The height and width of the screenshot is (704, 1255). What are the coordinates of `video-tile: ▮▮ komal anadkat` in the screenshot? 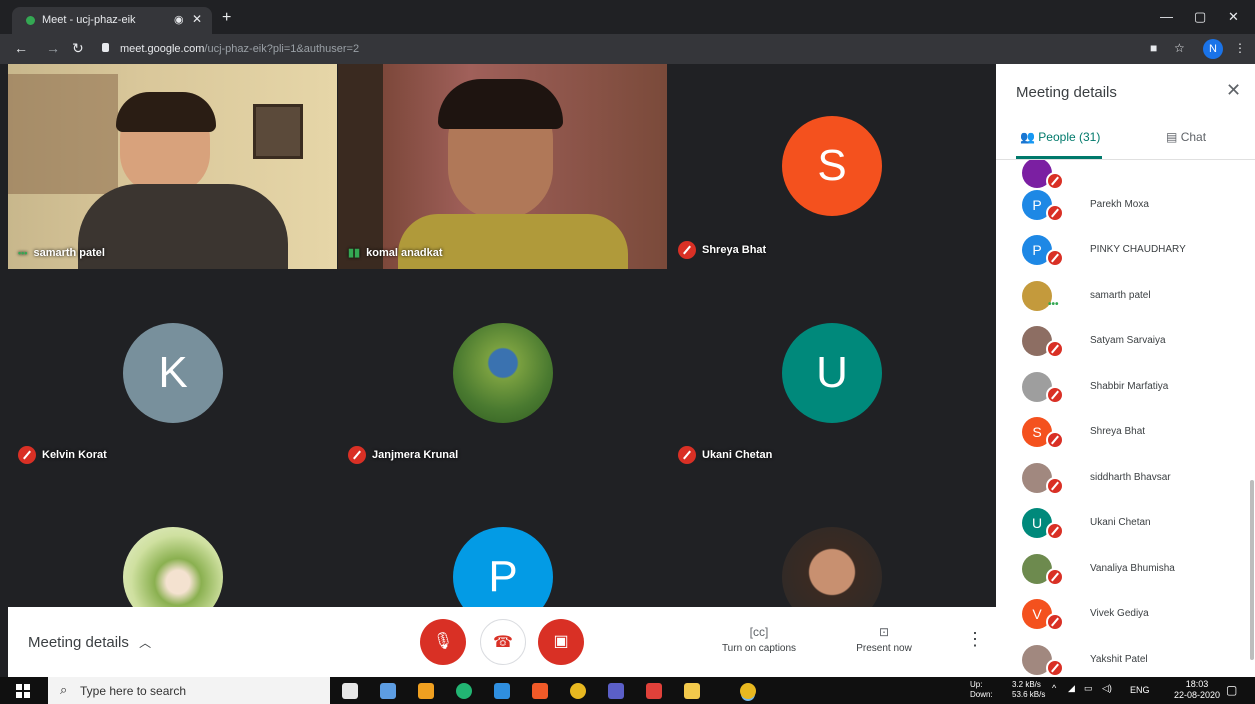 It's located at (502, 166).